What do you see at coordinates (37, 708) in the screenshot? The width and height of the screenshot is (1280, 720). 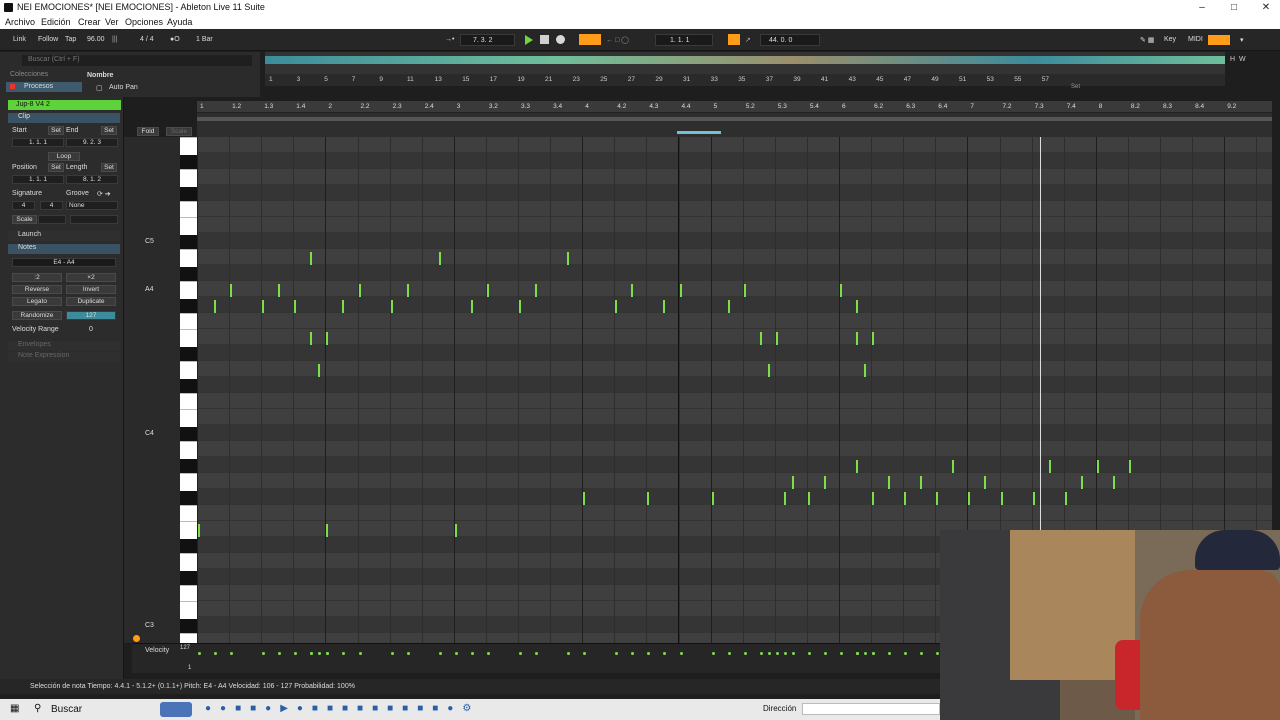 I see `search-icon: ⚲` at bounding box center [37, 708].